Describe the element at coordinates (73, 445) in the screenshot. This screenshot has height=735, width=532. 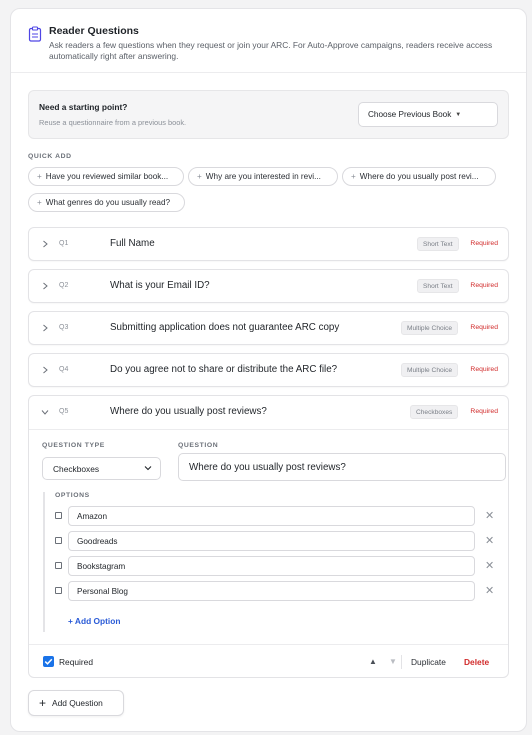
I see `question-type-label: QUESTION TYPE` at that location.